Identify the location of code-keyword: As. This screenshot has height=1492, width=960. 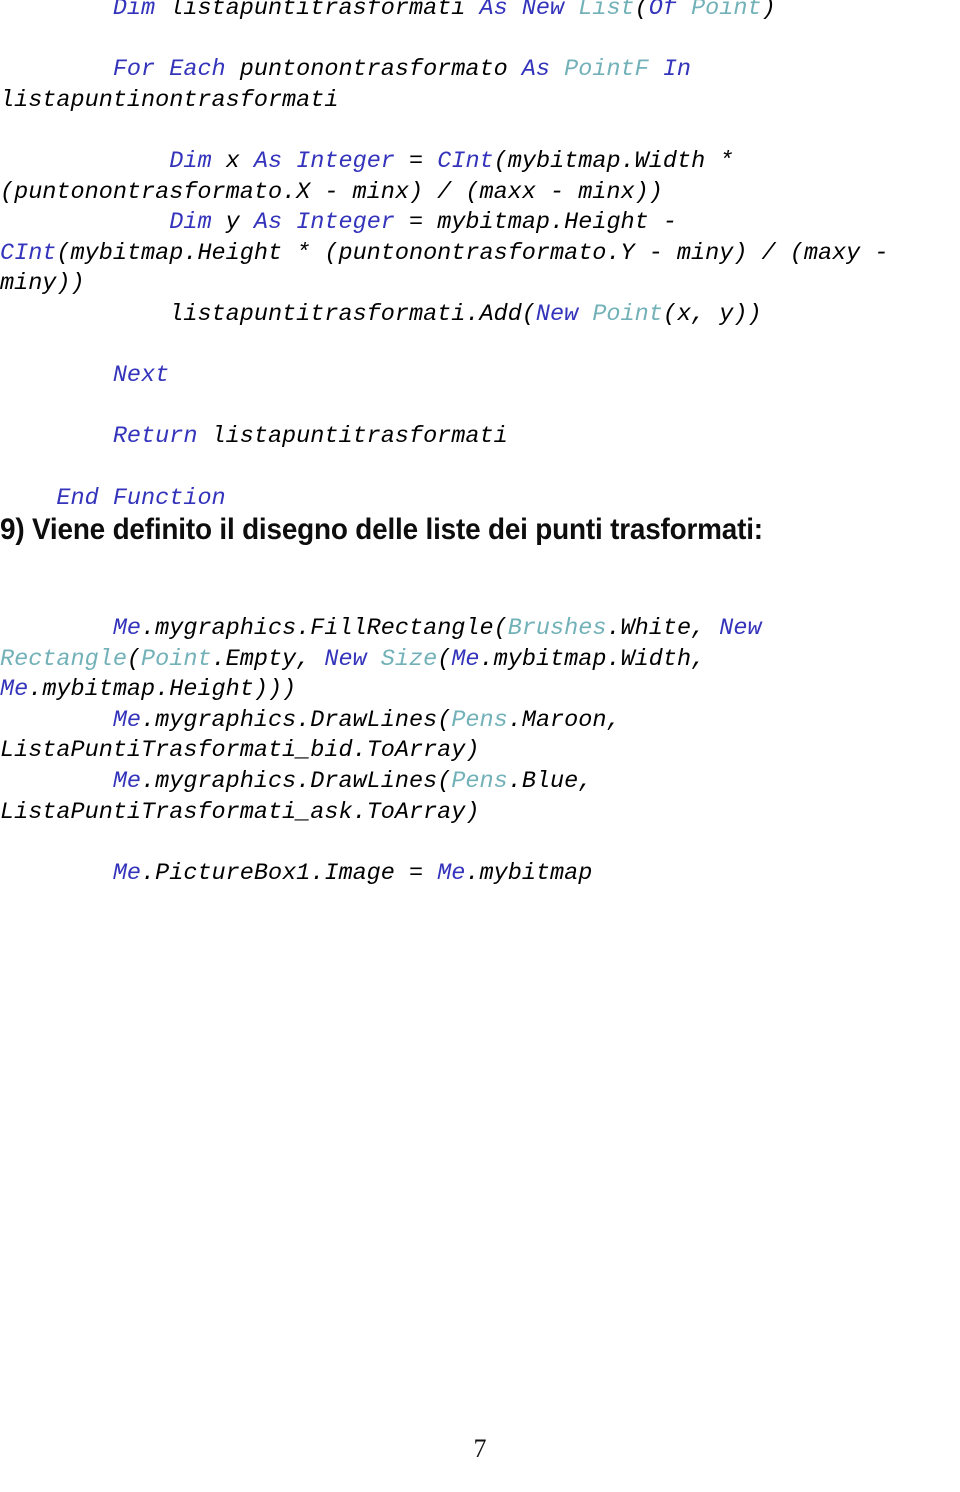
(543, 70).